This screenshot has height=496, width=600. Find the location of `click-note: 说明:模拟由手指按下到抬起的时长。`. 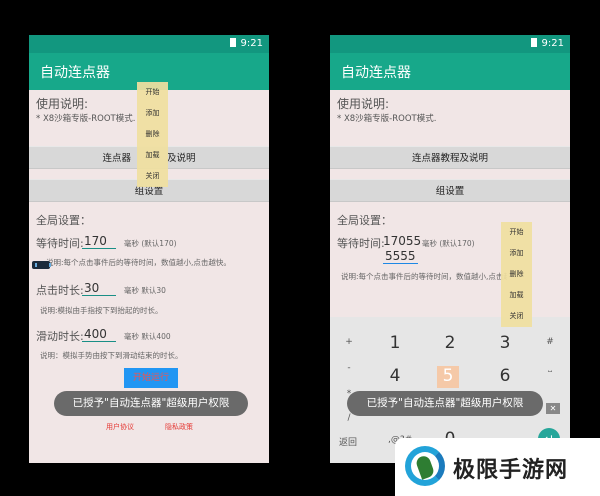

click-note: 说明:模拟由手指按下到抬起的时长。 is located at coordinates (101, 310).